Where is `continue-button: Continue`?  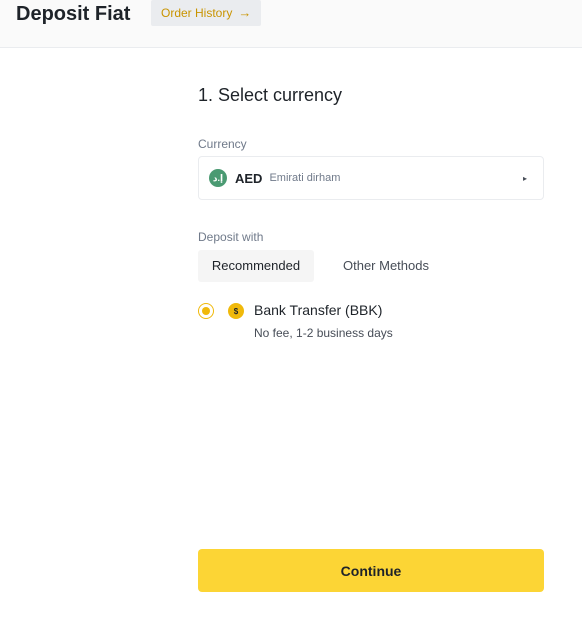
continue-button: Continue is located at coordinates (371, 570).